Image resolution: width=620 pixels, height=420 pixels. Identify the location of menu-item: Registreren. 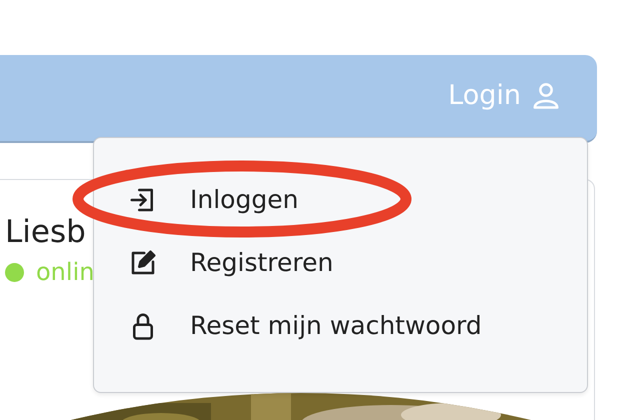
(340, 262).